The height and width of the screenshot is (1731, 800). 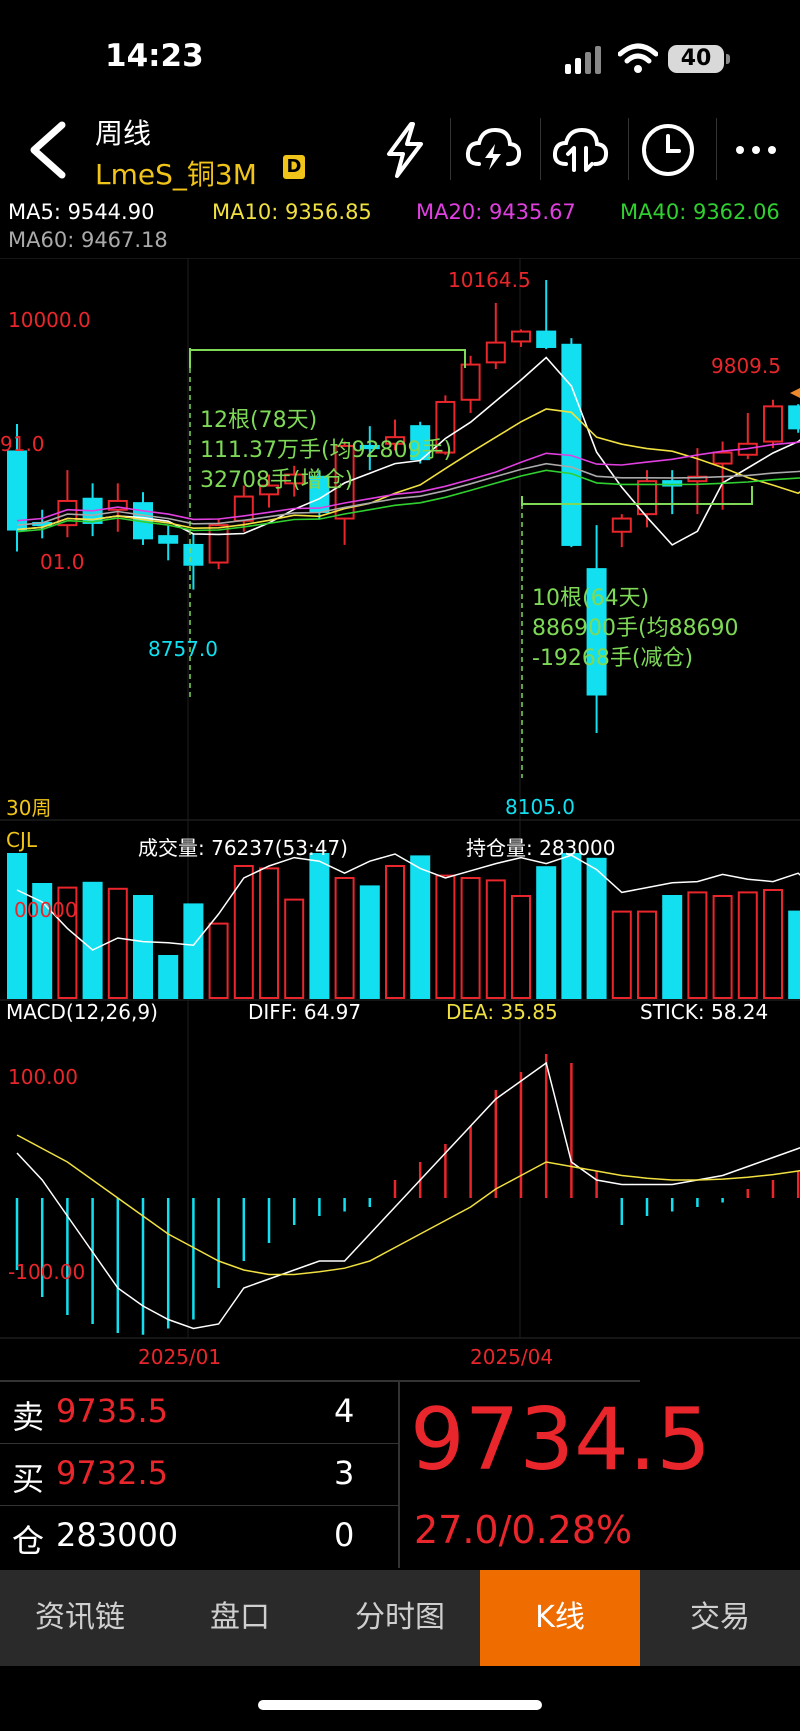 I want to click on open-interest-value: 持仓量: 283000, so click(x=541, y=848).